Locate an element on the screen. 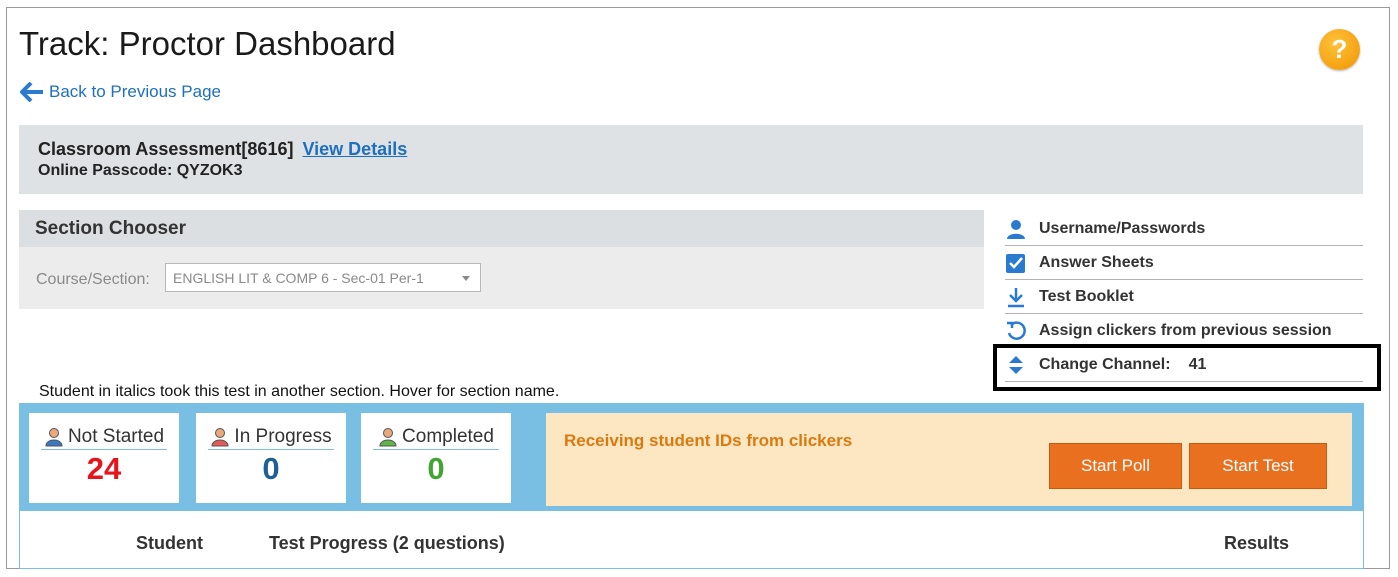 This screenshot has width=1398, height=577. completed-divider is located at coordinates (436, 449).